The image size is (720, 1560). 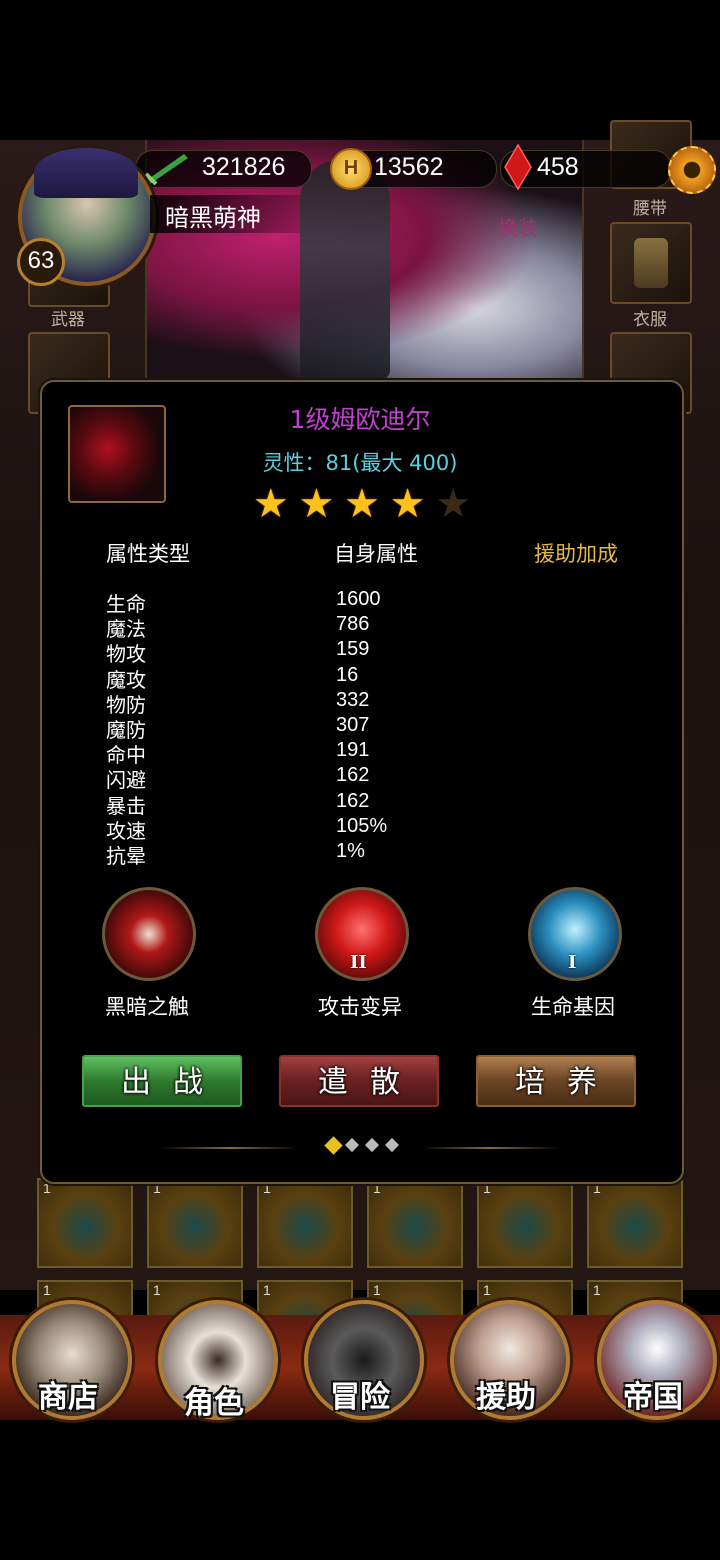 What do you see at coordinates (350, 851) in the screenshot?
I see `stat-value: 1%` at bounding box center [350, 851].